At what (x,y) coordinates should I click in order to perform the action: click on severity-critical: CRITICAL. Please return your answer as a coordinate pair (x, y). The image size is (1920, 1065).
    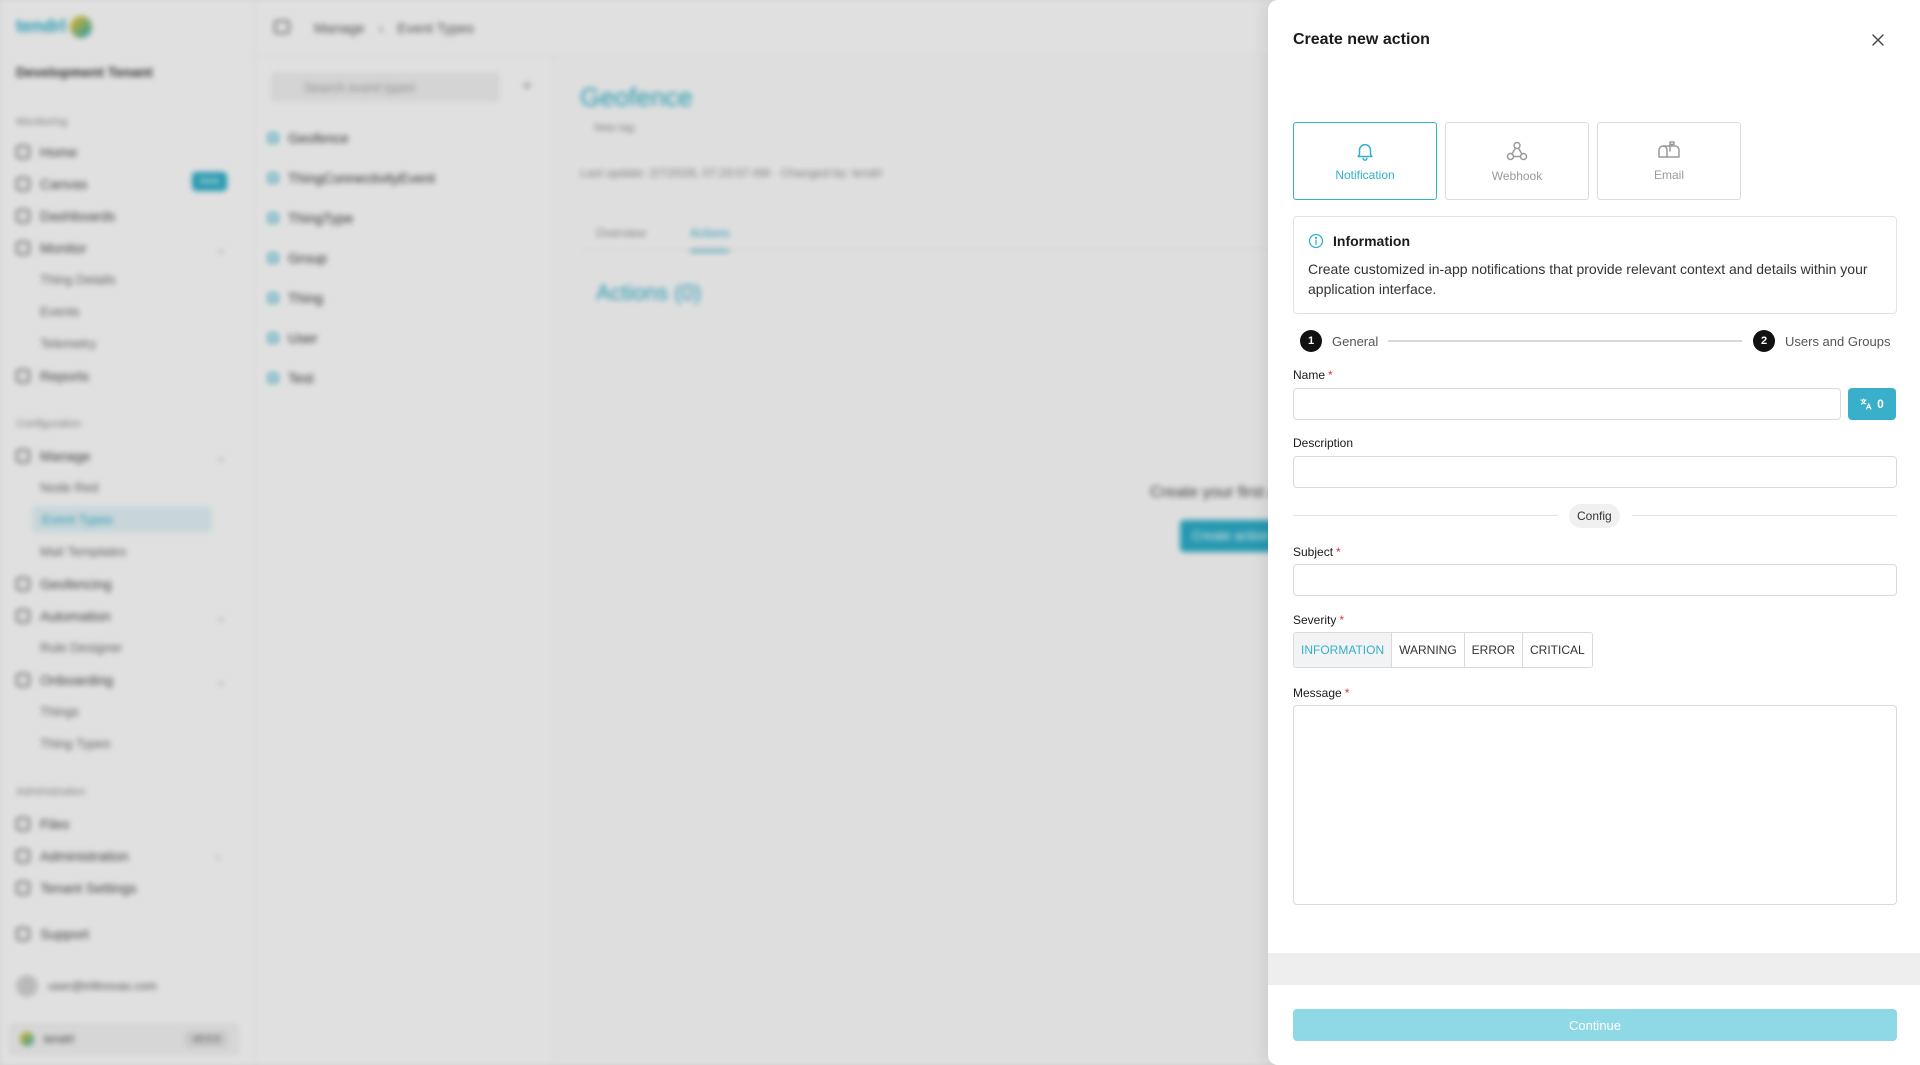
    Looking at the image, I should click on (1557, 650).